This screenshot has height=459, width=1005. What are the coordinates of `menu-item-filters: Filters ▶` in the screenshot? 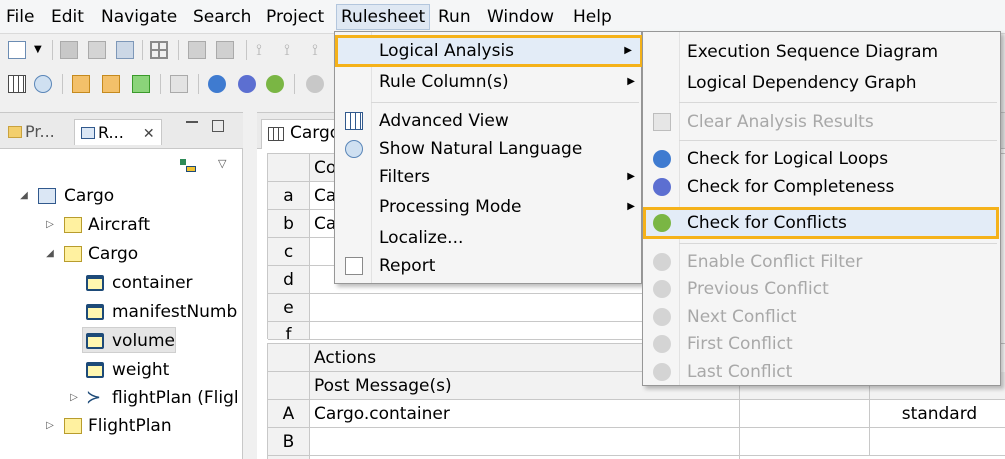 It's located at (489, 177).